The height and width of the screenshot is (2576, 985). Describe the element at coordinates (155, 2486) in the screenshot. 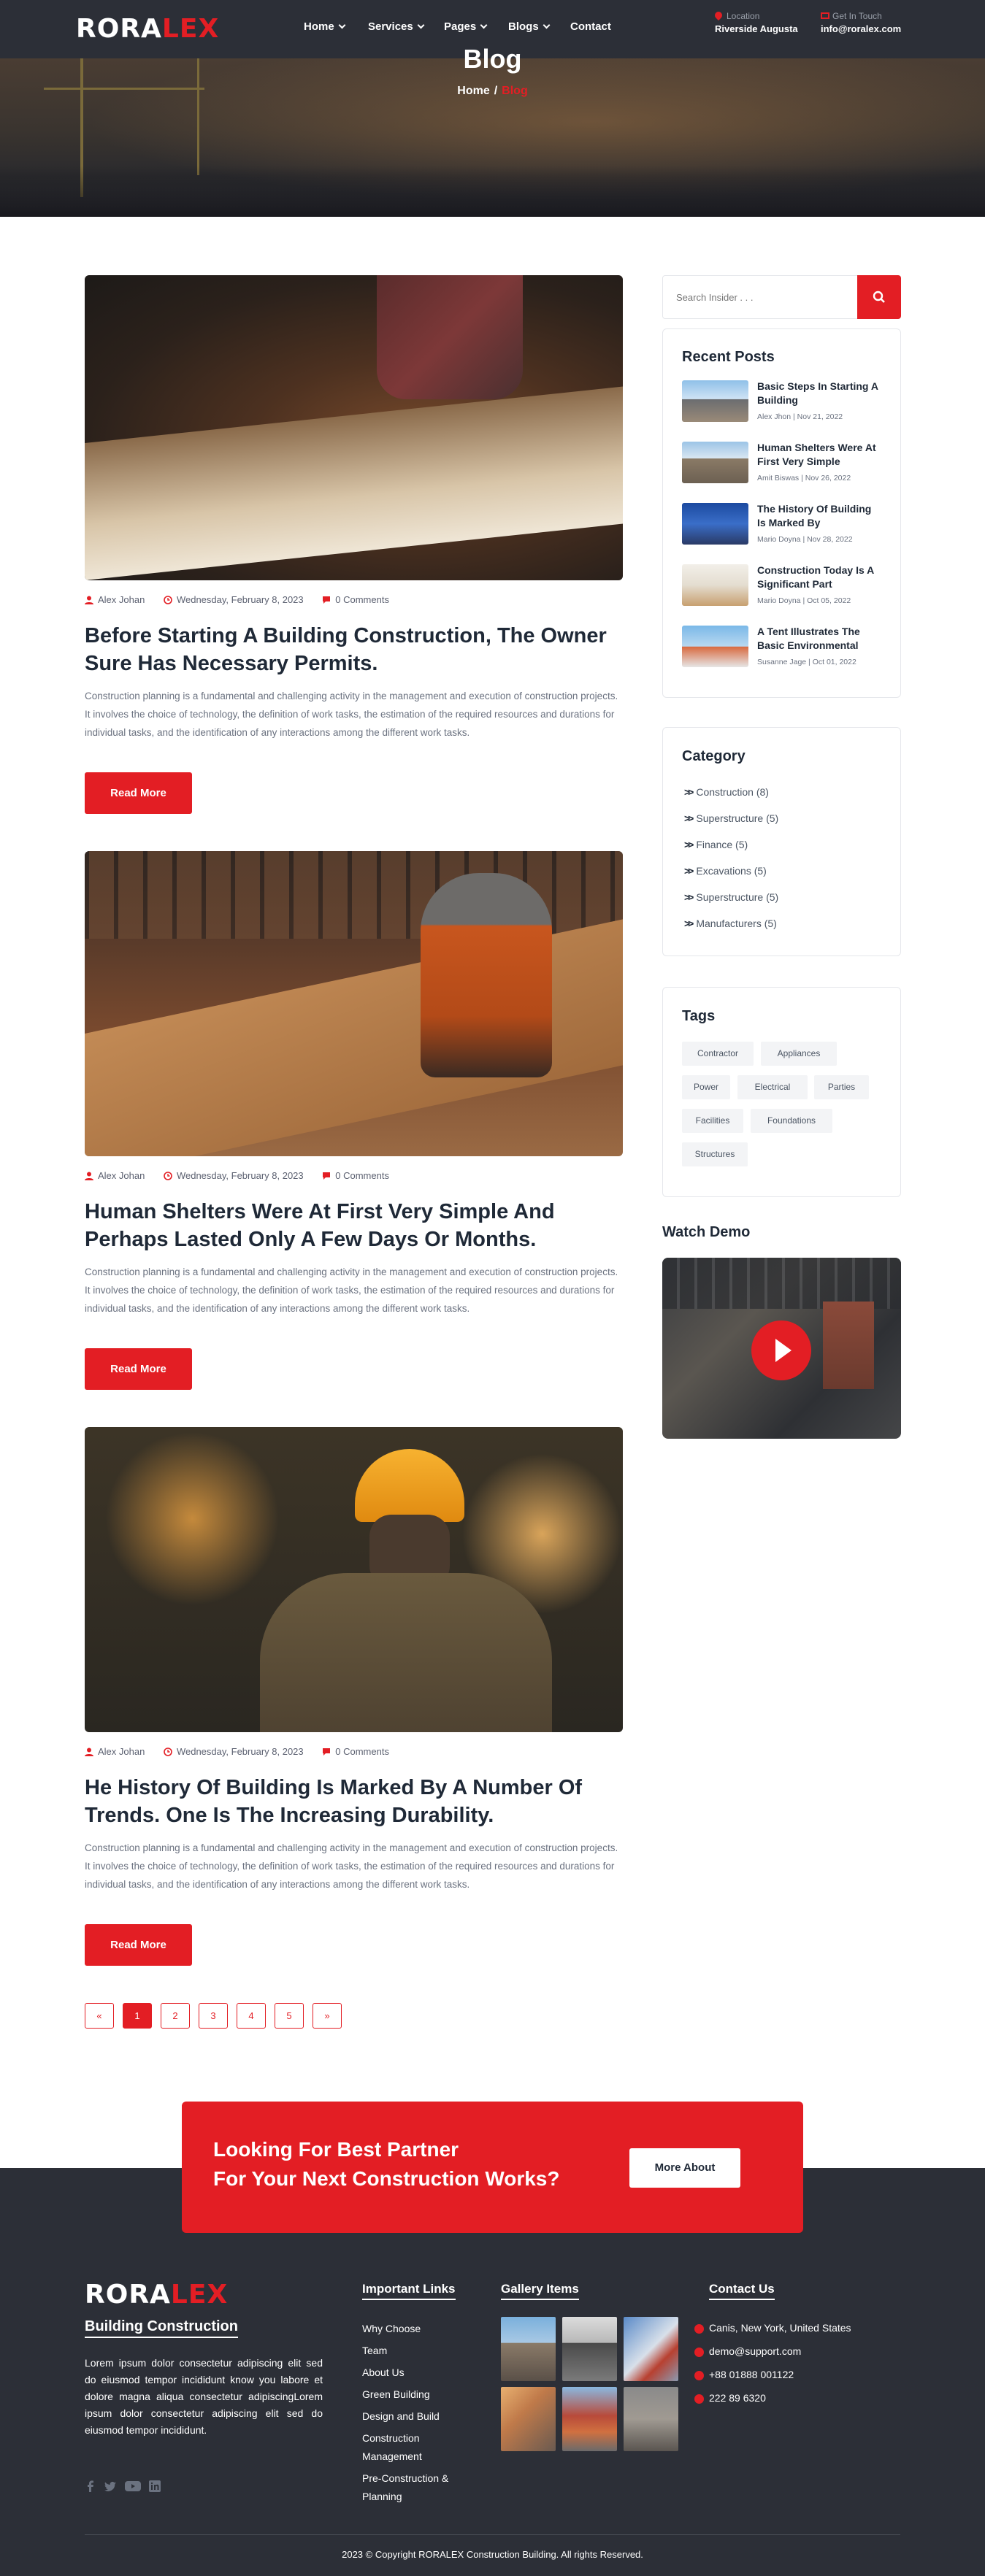

I see `linkedin-icon` at that location.